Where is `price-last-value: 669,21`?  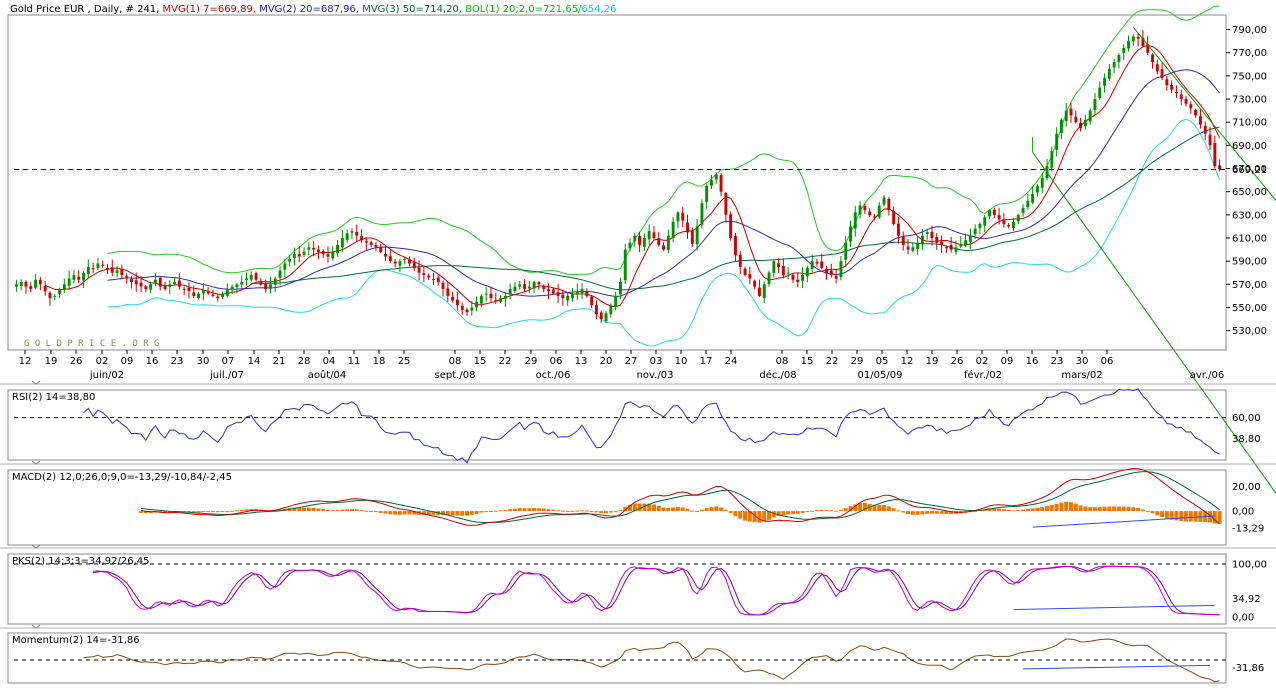 price-last-value: 669,21 is located at coordinates (1249, 170).